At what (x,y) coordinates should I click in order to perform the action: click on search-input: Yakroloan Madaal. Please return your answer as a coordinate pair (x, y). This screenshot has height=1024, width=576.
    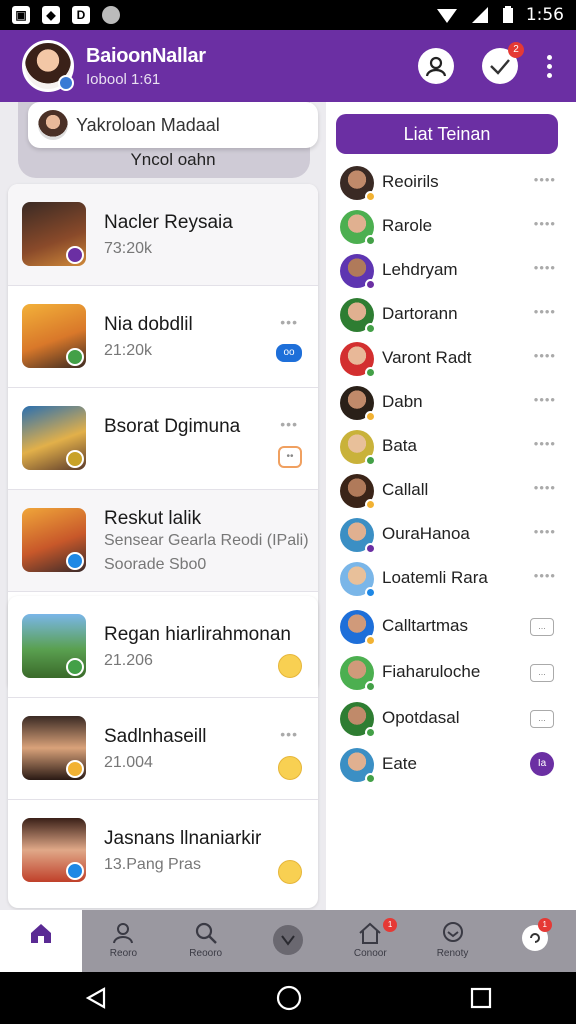
    Looking at the image, I should click on (173, 125).